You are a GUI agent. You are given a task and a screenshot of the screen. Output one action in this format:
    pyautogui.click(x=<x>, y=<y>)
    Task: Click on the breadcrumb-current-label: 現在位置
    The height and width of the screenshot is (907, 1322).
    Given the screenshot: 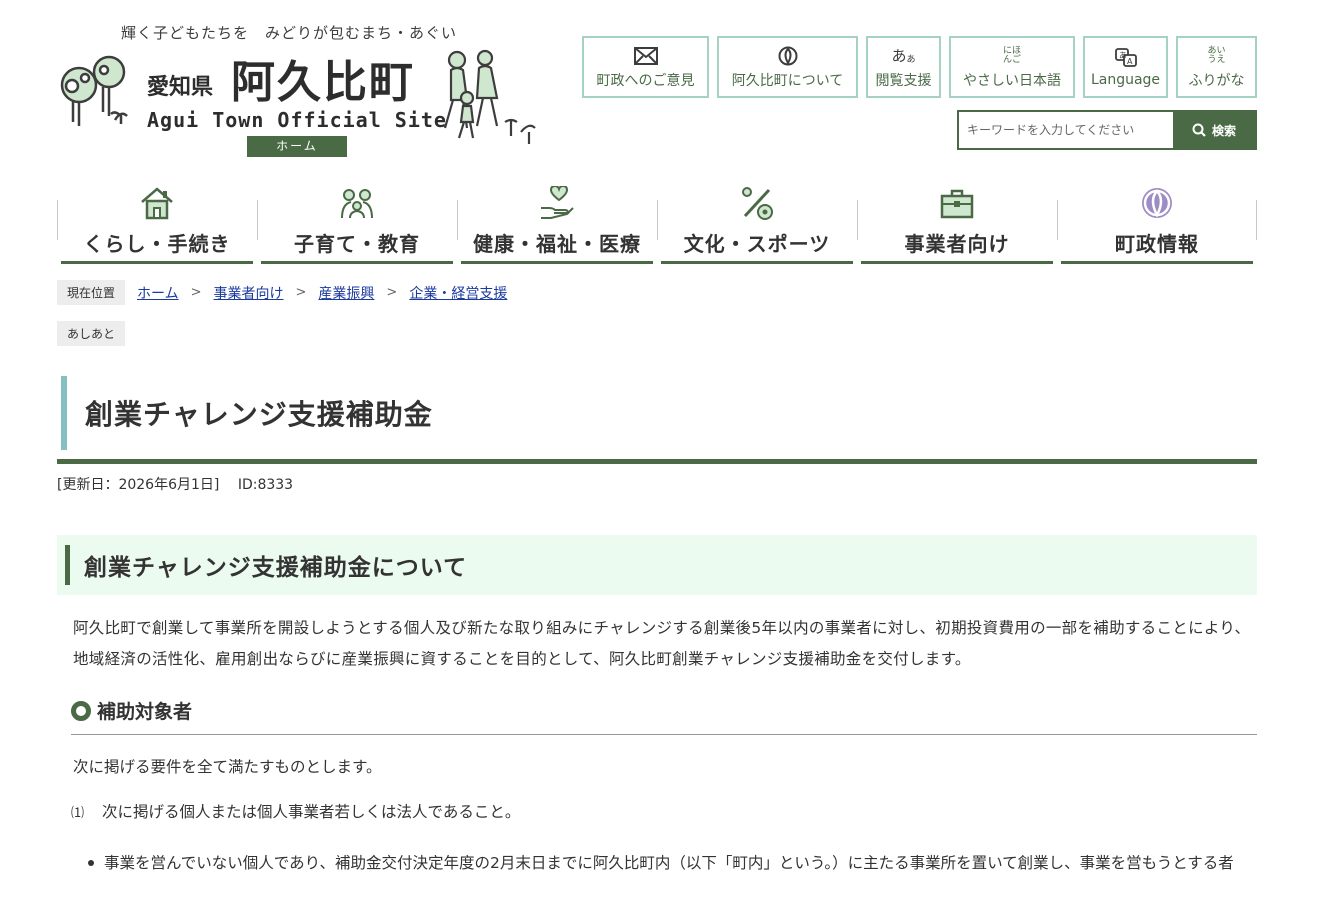 What is the action you would take?
    pyautogui.click(x=91, y=292)
    